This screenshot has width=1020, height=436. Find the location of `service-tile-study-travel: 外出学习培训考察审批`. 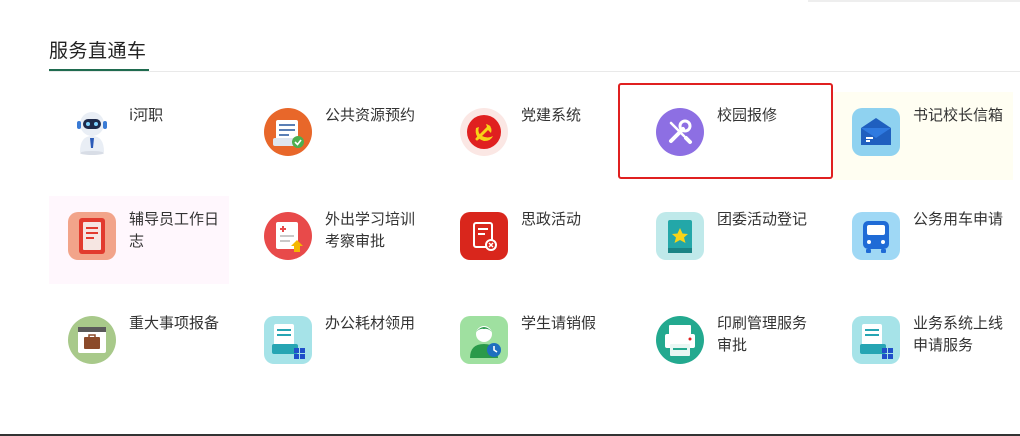

service-tile-study-travel: 外出学习培训考察审批 is located at coordinates (335, 240).